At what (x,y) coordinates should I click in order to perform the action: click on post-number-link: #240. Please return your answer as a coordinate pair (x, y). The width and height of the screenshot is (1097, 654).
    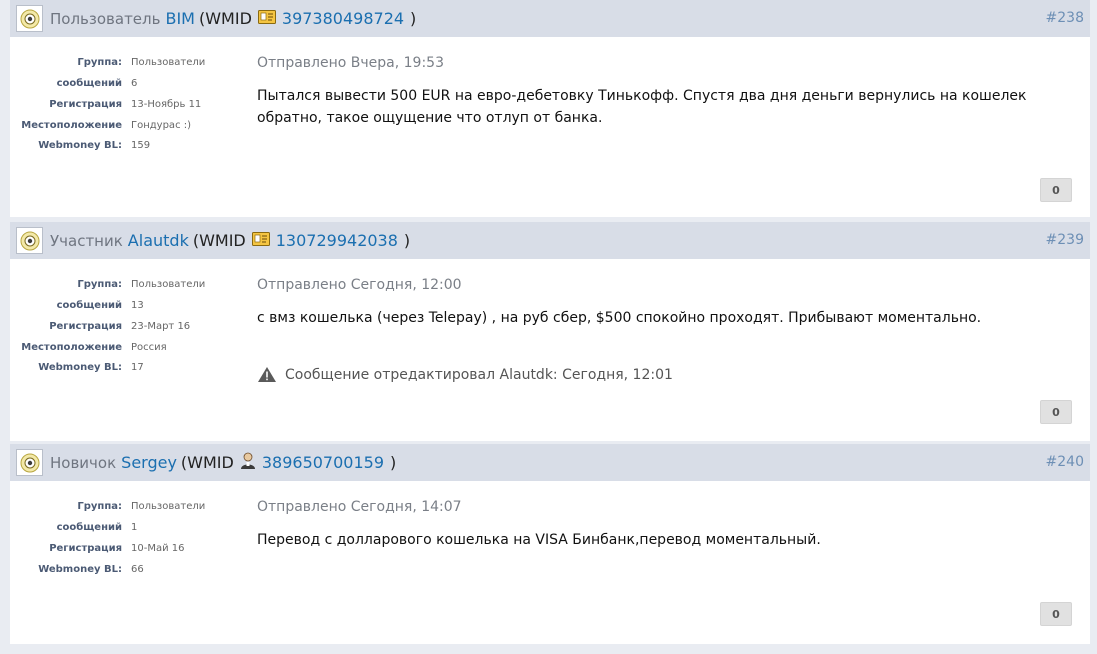
    Looking at the image, I should click on (1065, 462).